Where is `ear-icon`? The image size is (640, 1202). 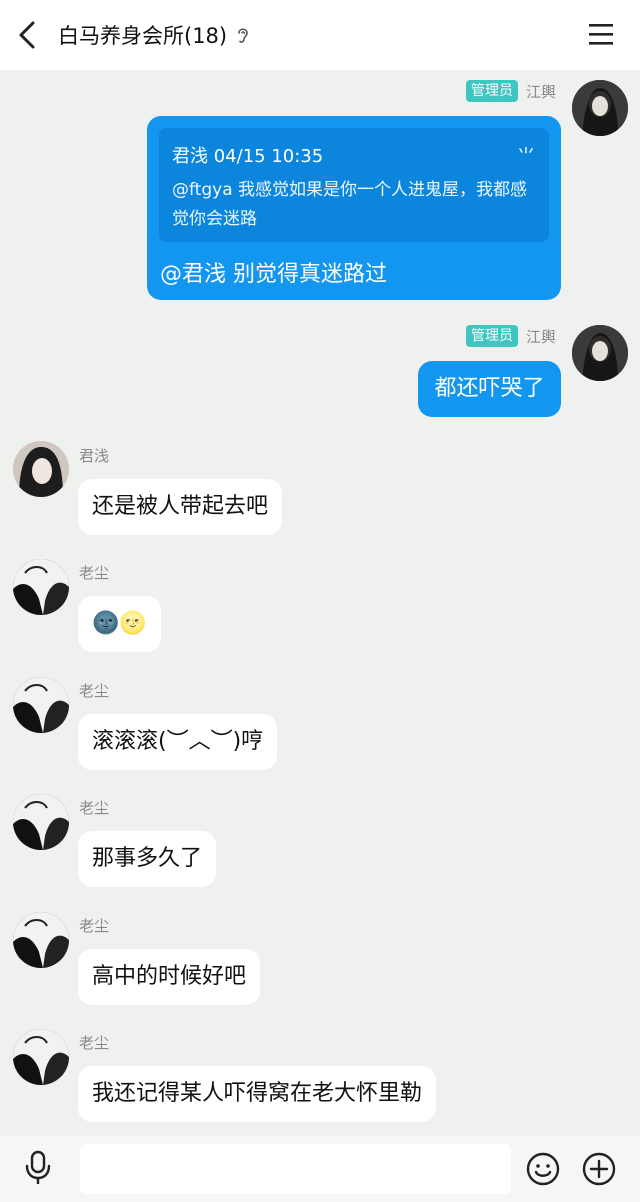 ear-icon is located at coordinates (243, 35).